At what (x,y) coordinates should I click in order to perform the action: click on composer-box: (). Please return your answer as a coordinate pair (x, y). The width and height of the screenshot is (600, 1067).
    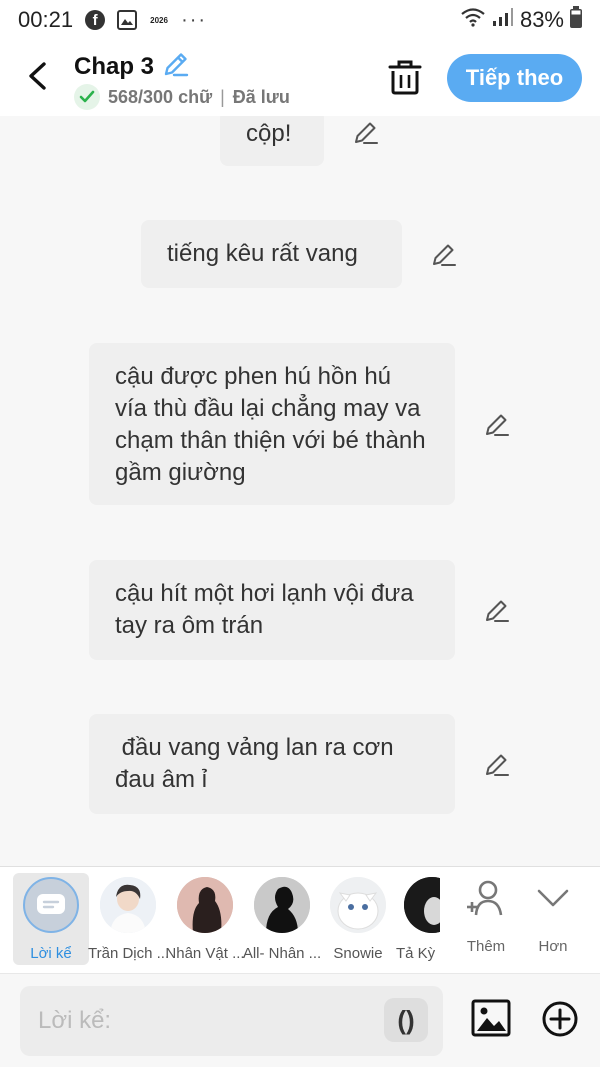
    Looking at the image, I should click on (231, 1021).